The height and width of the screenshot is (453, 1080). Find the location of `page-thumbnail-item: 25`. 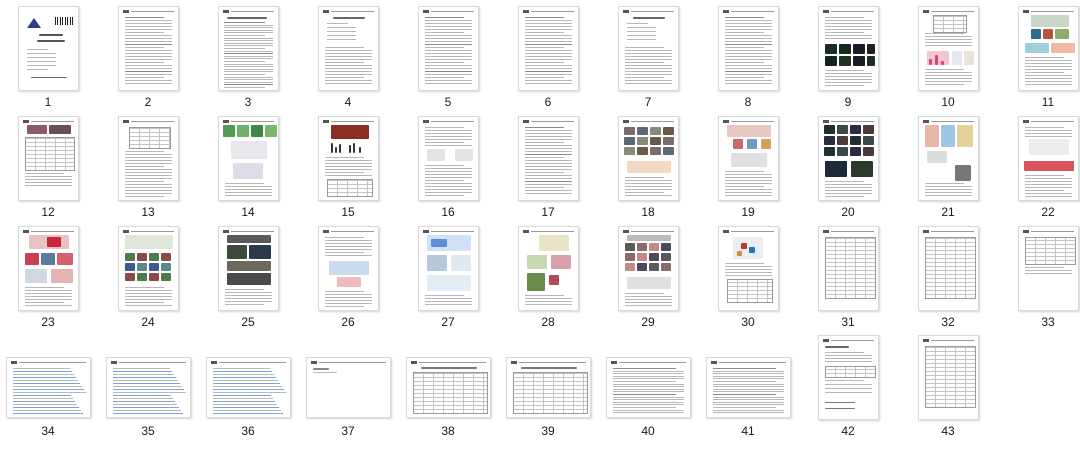

page-thumbnail-item: 25 is located at coordinates (248, 278).